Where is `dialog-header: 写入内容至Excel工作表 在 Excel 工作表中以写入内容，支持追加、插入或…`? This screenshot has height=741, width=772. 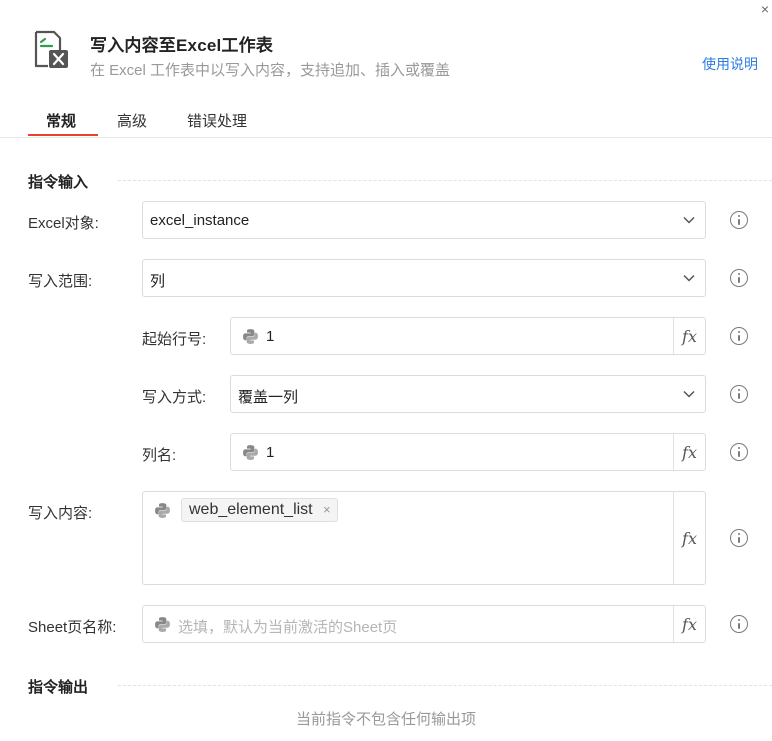 dialog-header: 写入内容至Excel工作表 在 Excel 工作表中以写入内容，支持追加、插入或… is located at coordinates (386, 50).